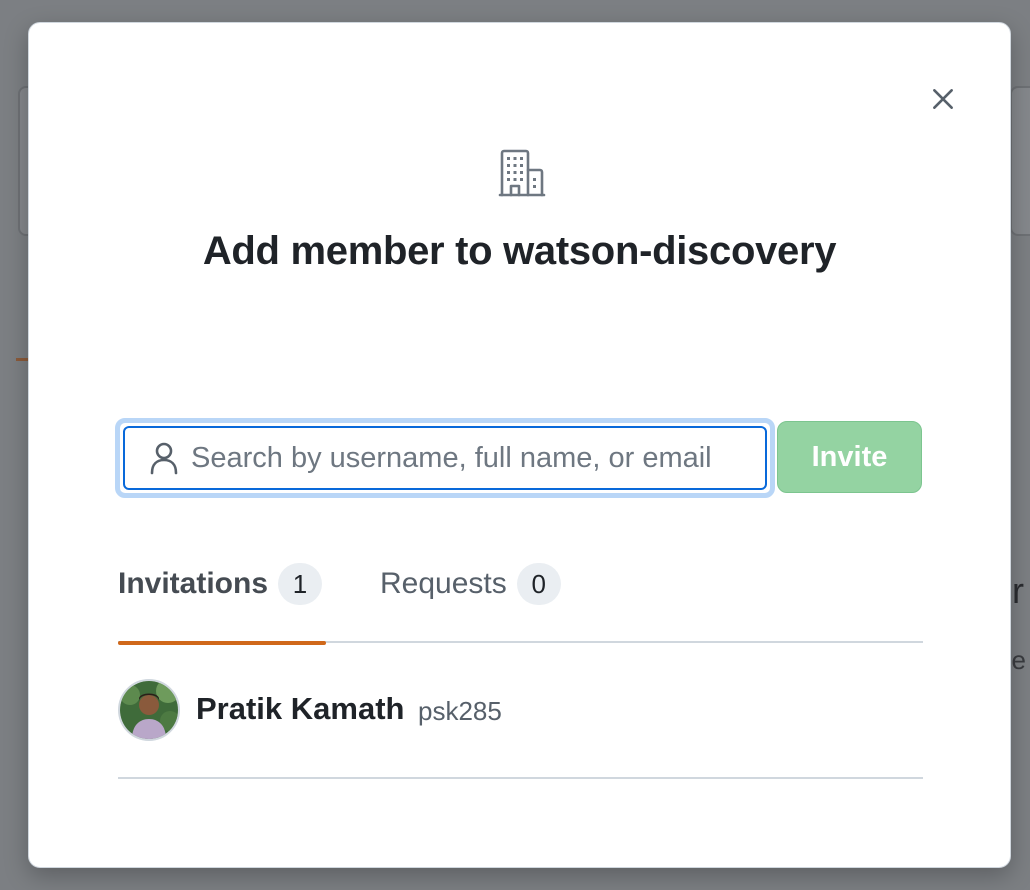  What do you see at coordinates (300, 709) in the screenshot?
I see `member-name: Pratik Kamath` at bounding box center [300, 709].